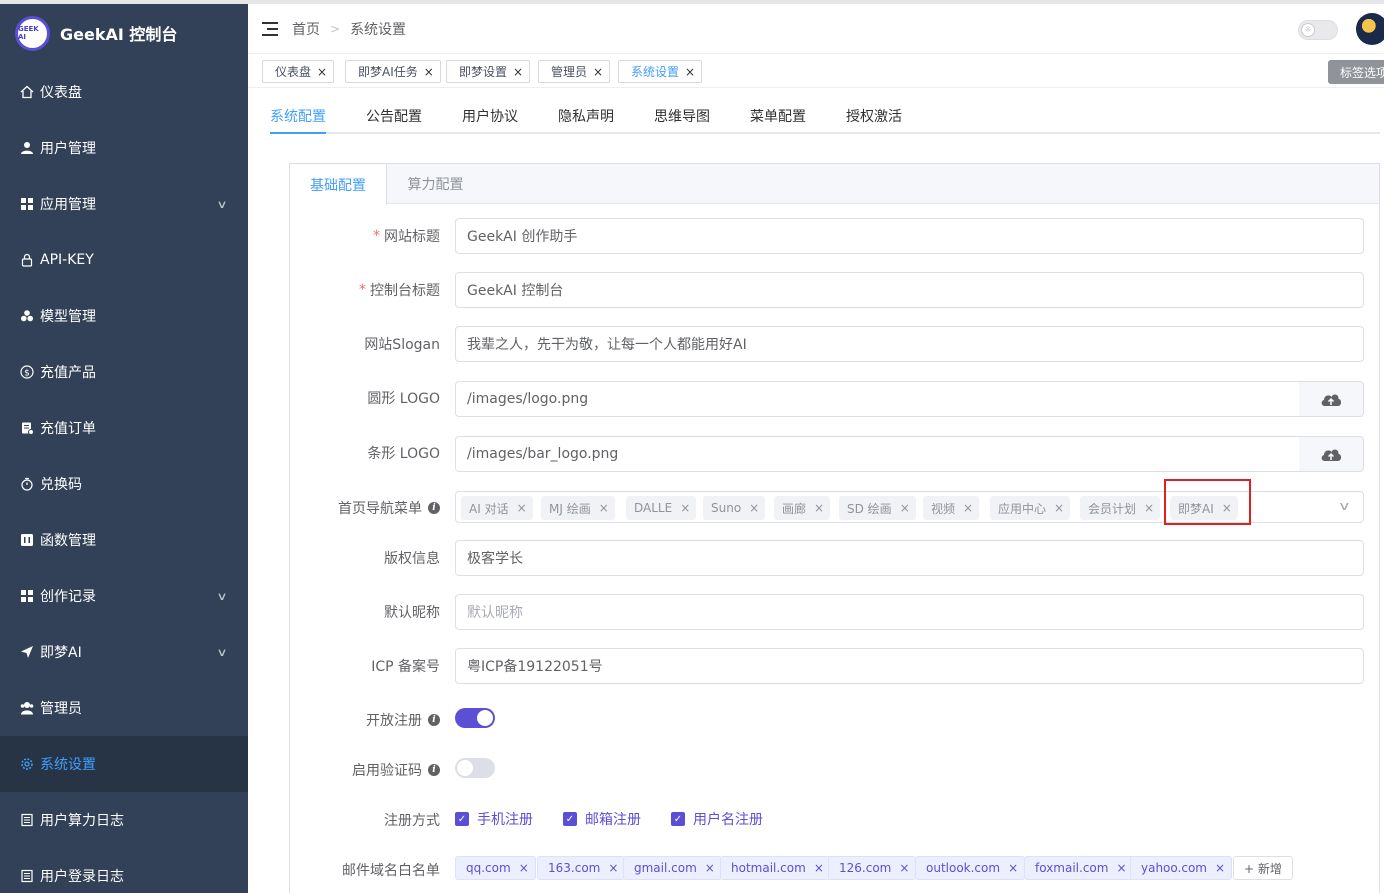 The image size is (1384, 893). Describe the element at coordinates (717, 819) in the screenshot. I see `checkbox-username-register: ✓ 用户名注册` at that location.